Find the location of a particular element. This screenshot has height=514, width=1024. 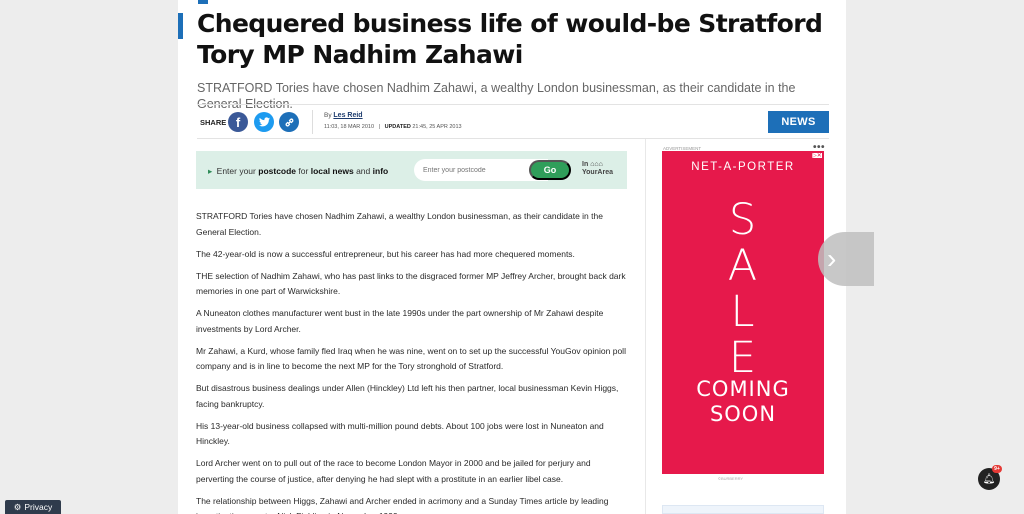

ad-sale-text: S A L E is located at coordinates (743, 289).